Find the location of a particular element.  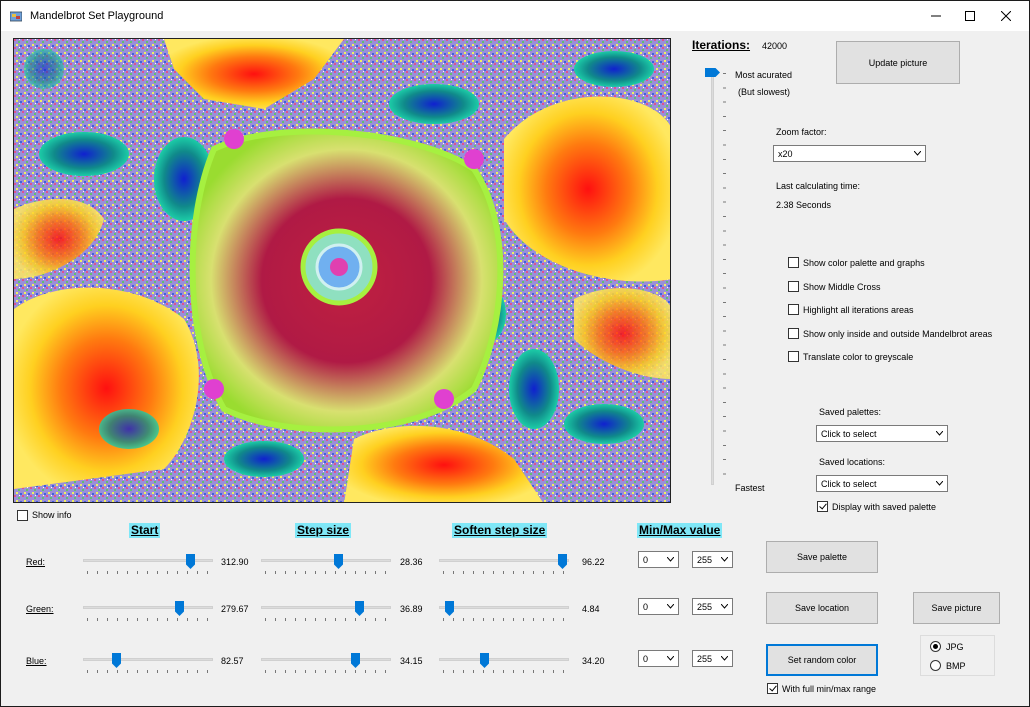

saved-palettes-label: Saved palettes: is located at coordinates (850, 412).